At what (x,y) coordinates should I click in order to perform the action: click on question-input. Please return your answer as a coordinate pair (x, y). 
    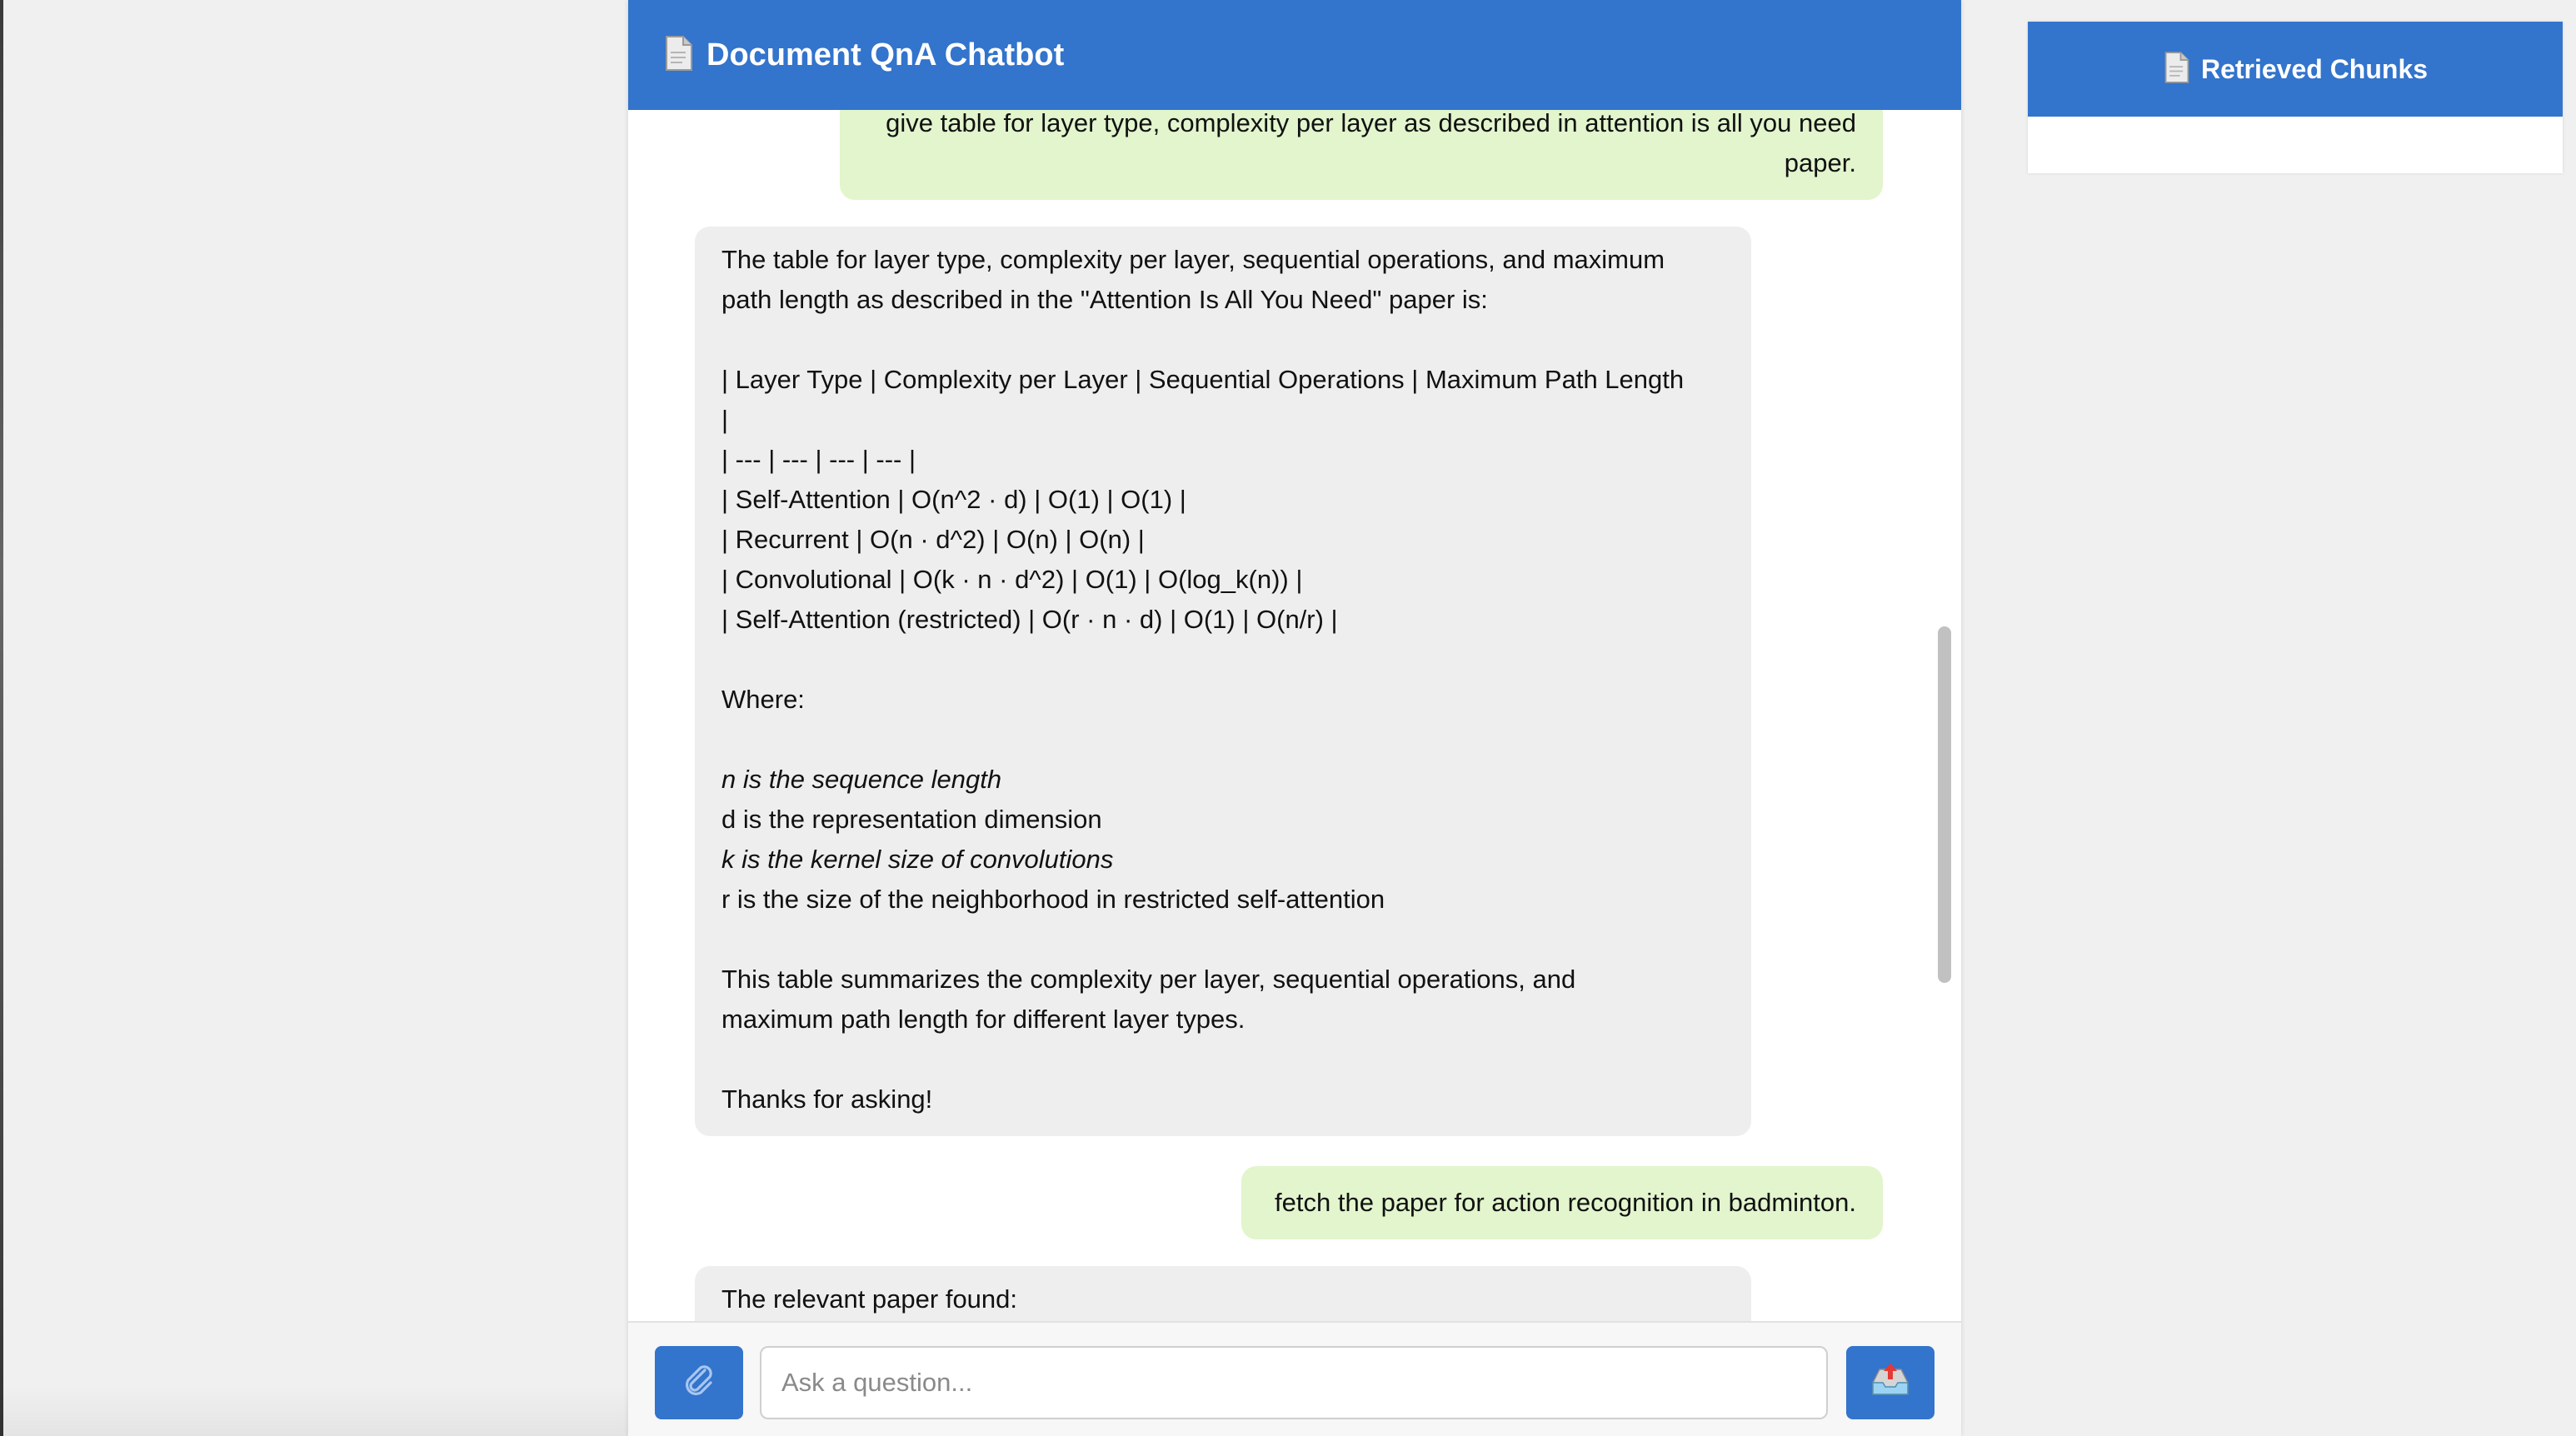
    Looking at the image, I should click on (1294, 1382).